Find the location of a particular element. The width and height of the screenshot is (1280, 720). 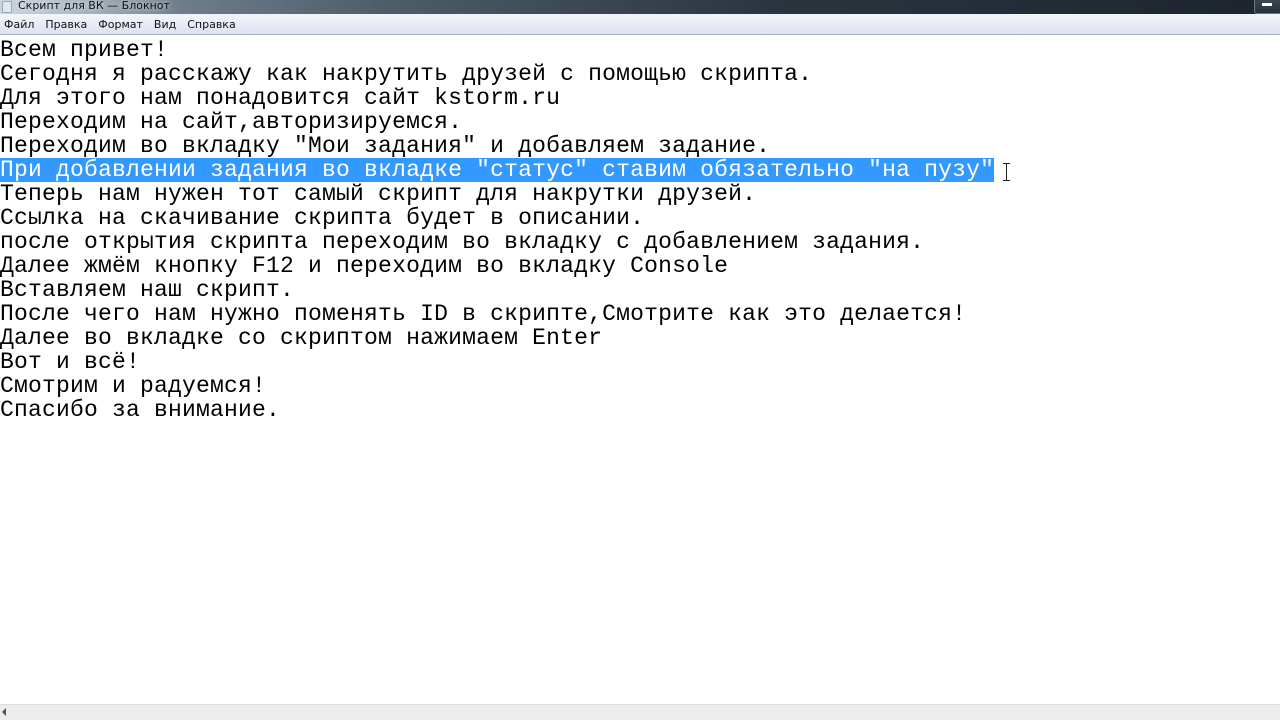

notepad-icon is located at coordinates (7, 7).